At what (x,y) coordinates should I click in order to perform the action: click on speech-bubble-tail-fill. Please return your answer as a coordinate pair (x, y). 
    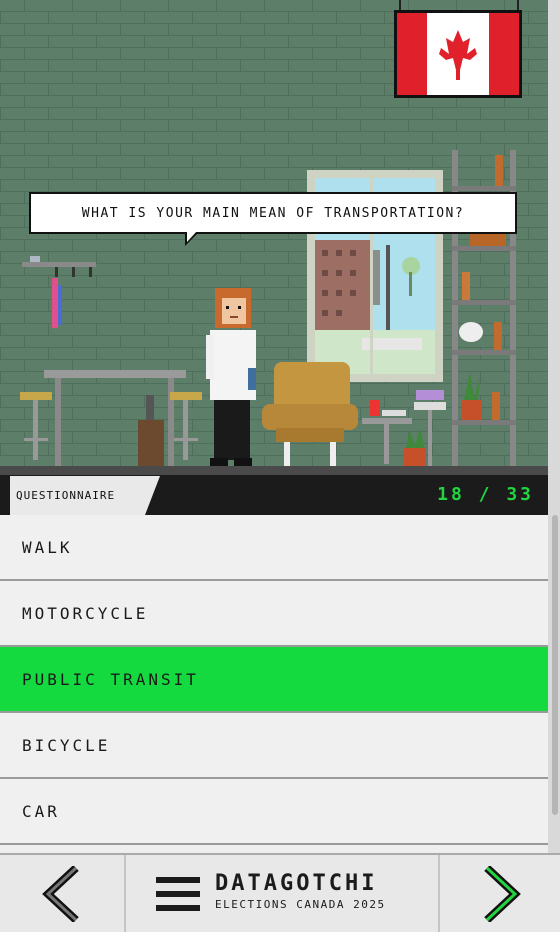
    Looking at the image, I should click on (192, 236).